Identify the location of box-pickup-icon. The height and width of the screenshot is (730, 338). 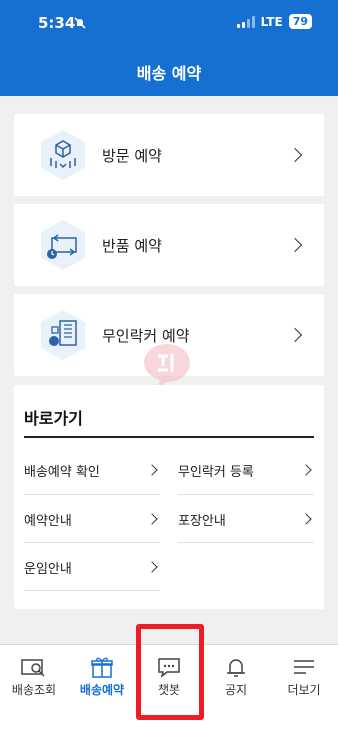
(63, 155).